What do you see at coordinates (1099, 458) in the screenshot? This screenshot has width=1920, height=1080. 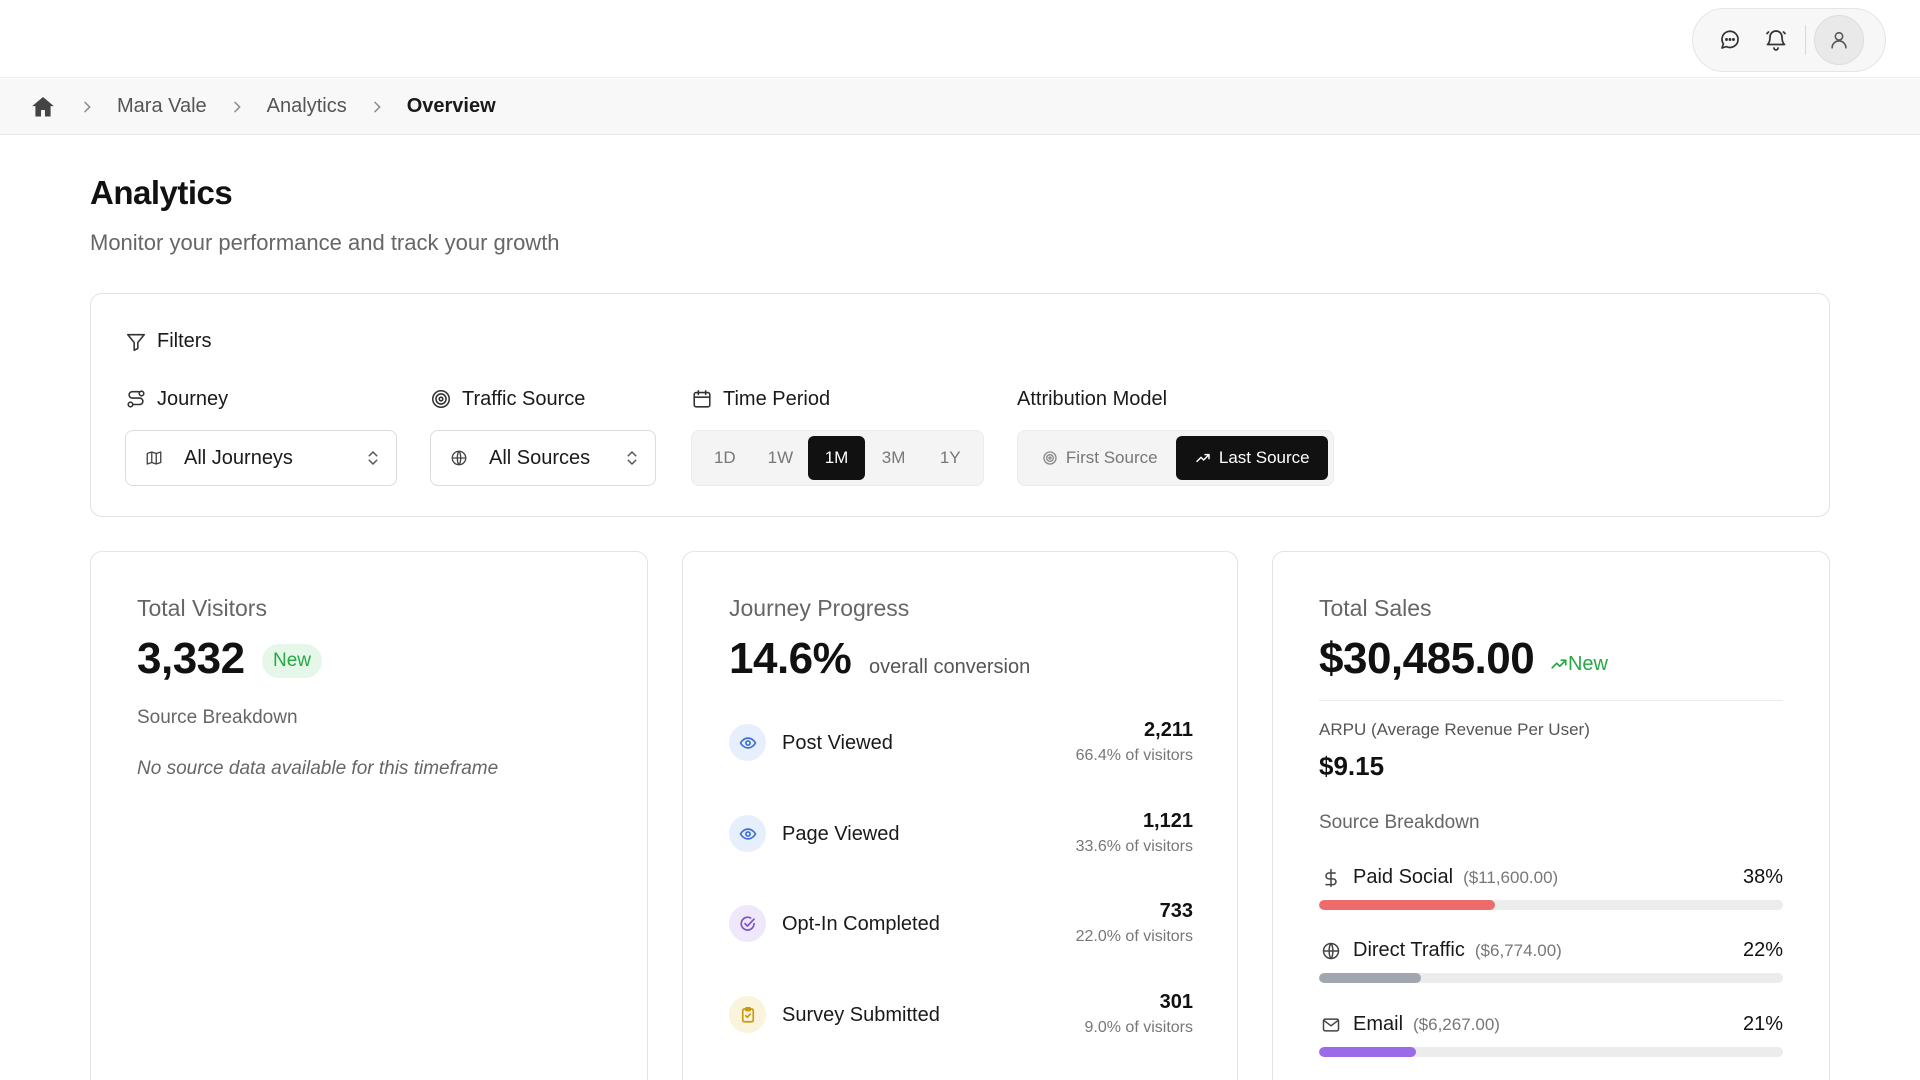 I see `attribution-first-source-button: First Source` at bounding box center [1099, 458].